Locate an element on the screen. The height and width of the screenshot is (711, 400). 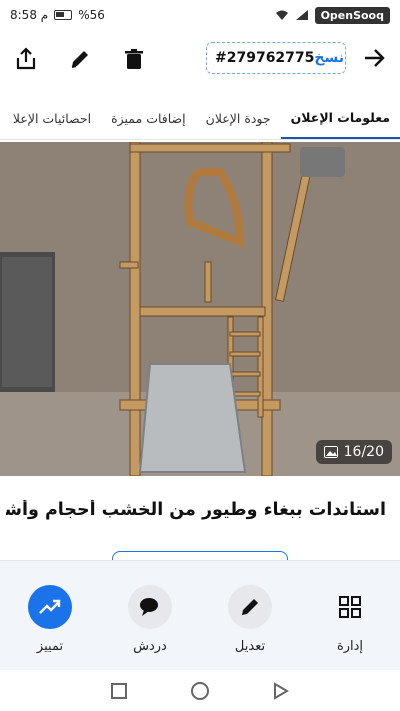
ad-number: #279762775 is located at coordinates (265, 58).